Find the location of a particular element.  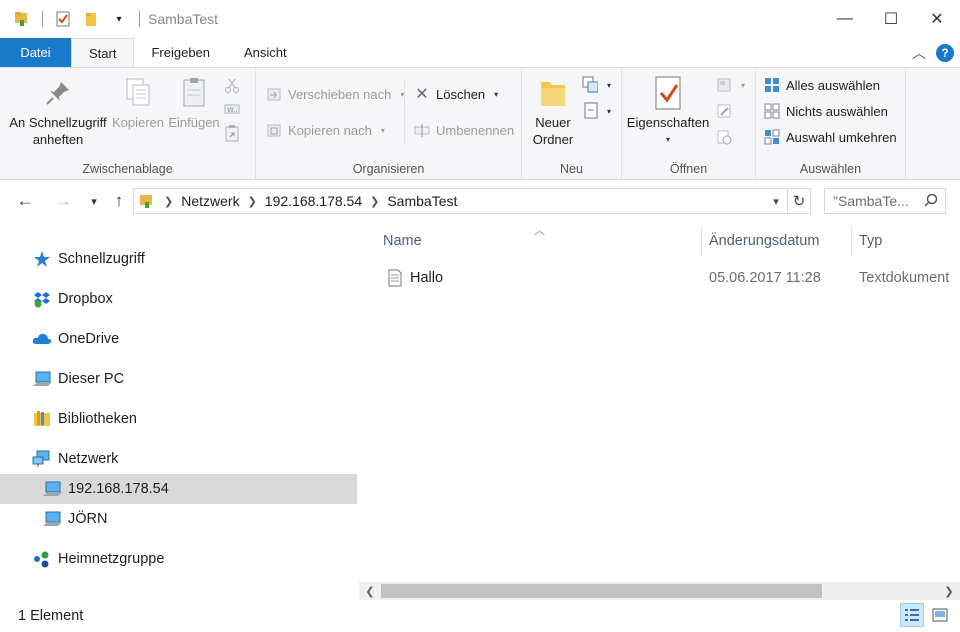

nav-item-onedrive: OneDrive is located at coordinates (178, 339).